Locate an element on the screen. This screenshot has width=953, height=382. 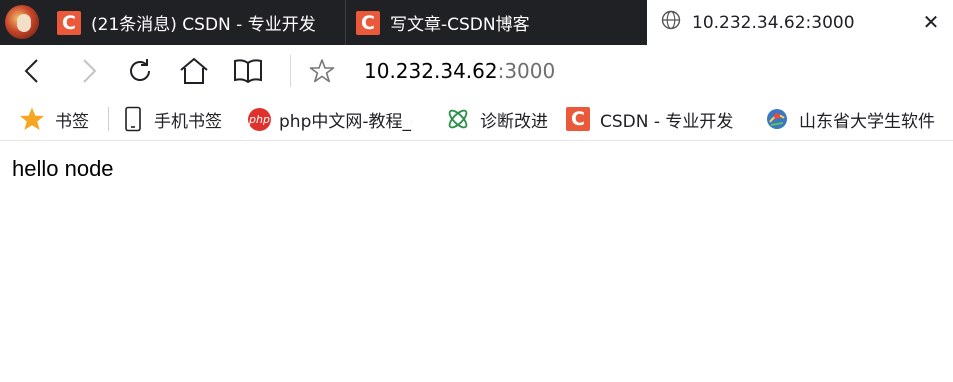
back-icon is located at coordinates (31, 71).